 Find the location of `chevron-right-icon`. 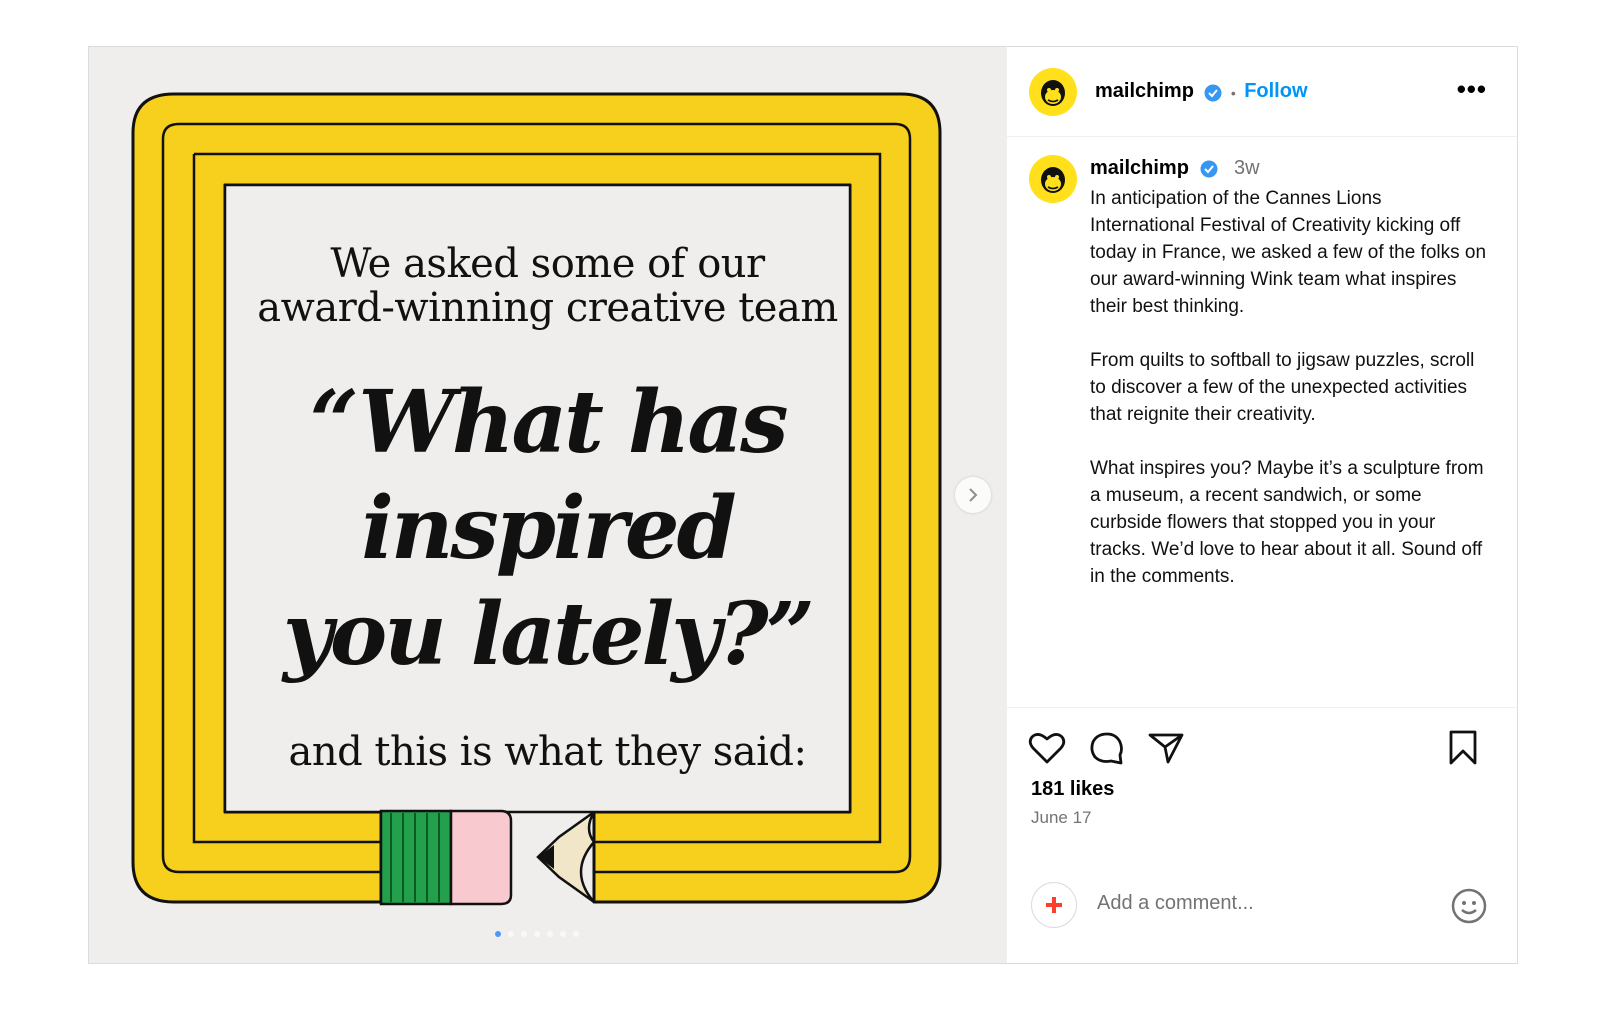

chevron-right-icon is located at coordinates (973, 495).